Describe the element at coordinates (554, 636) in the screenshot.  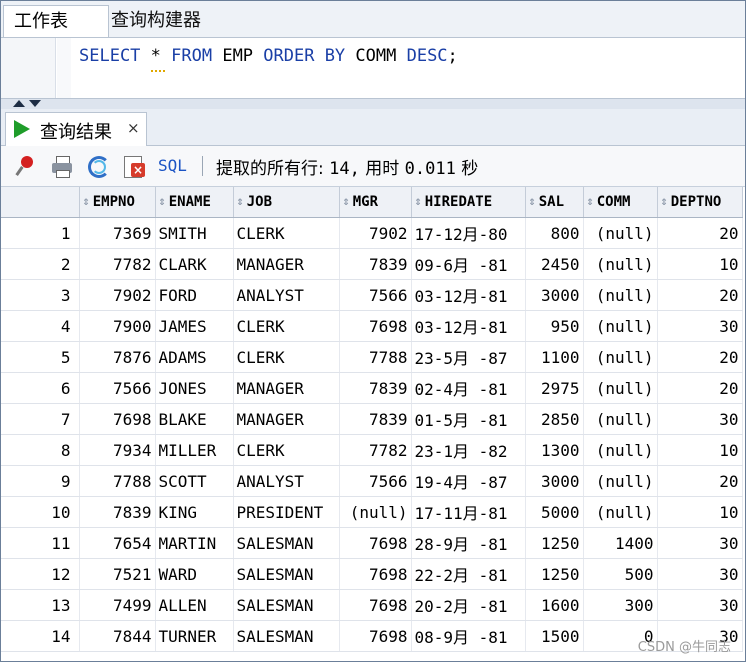
I see `table-cell: 1500` at that location.